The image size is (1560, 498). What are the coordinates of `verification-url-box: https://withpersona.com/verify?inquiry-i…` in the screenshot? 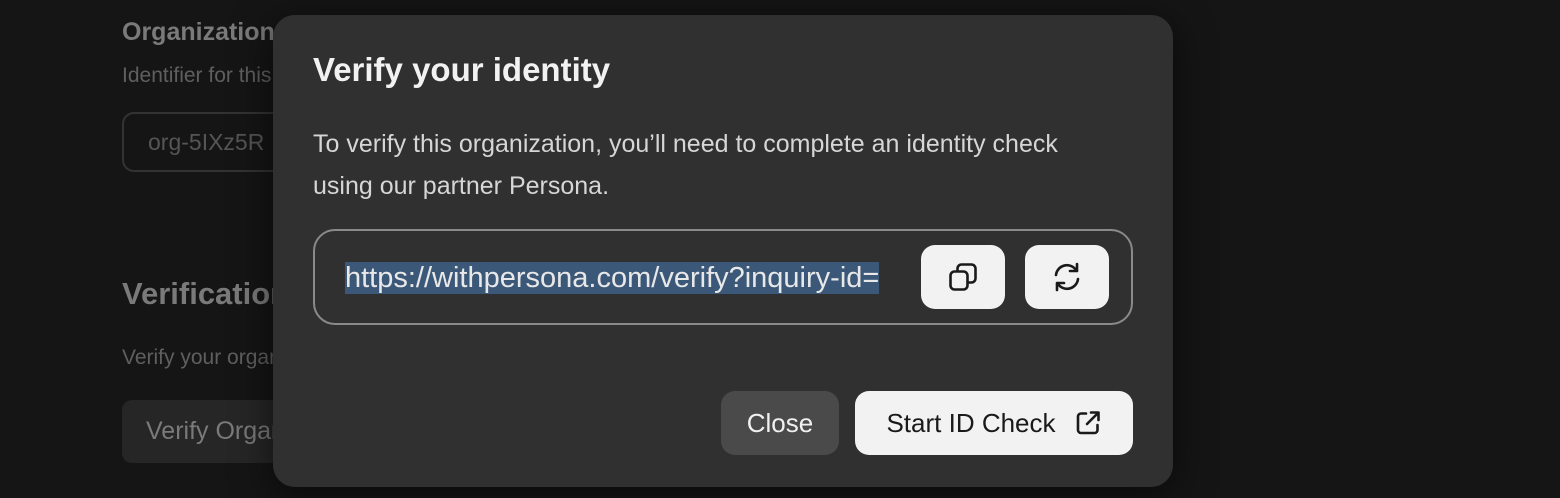 It's located at (723, 277).